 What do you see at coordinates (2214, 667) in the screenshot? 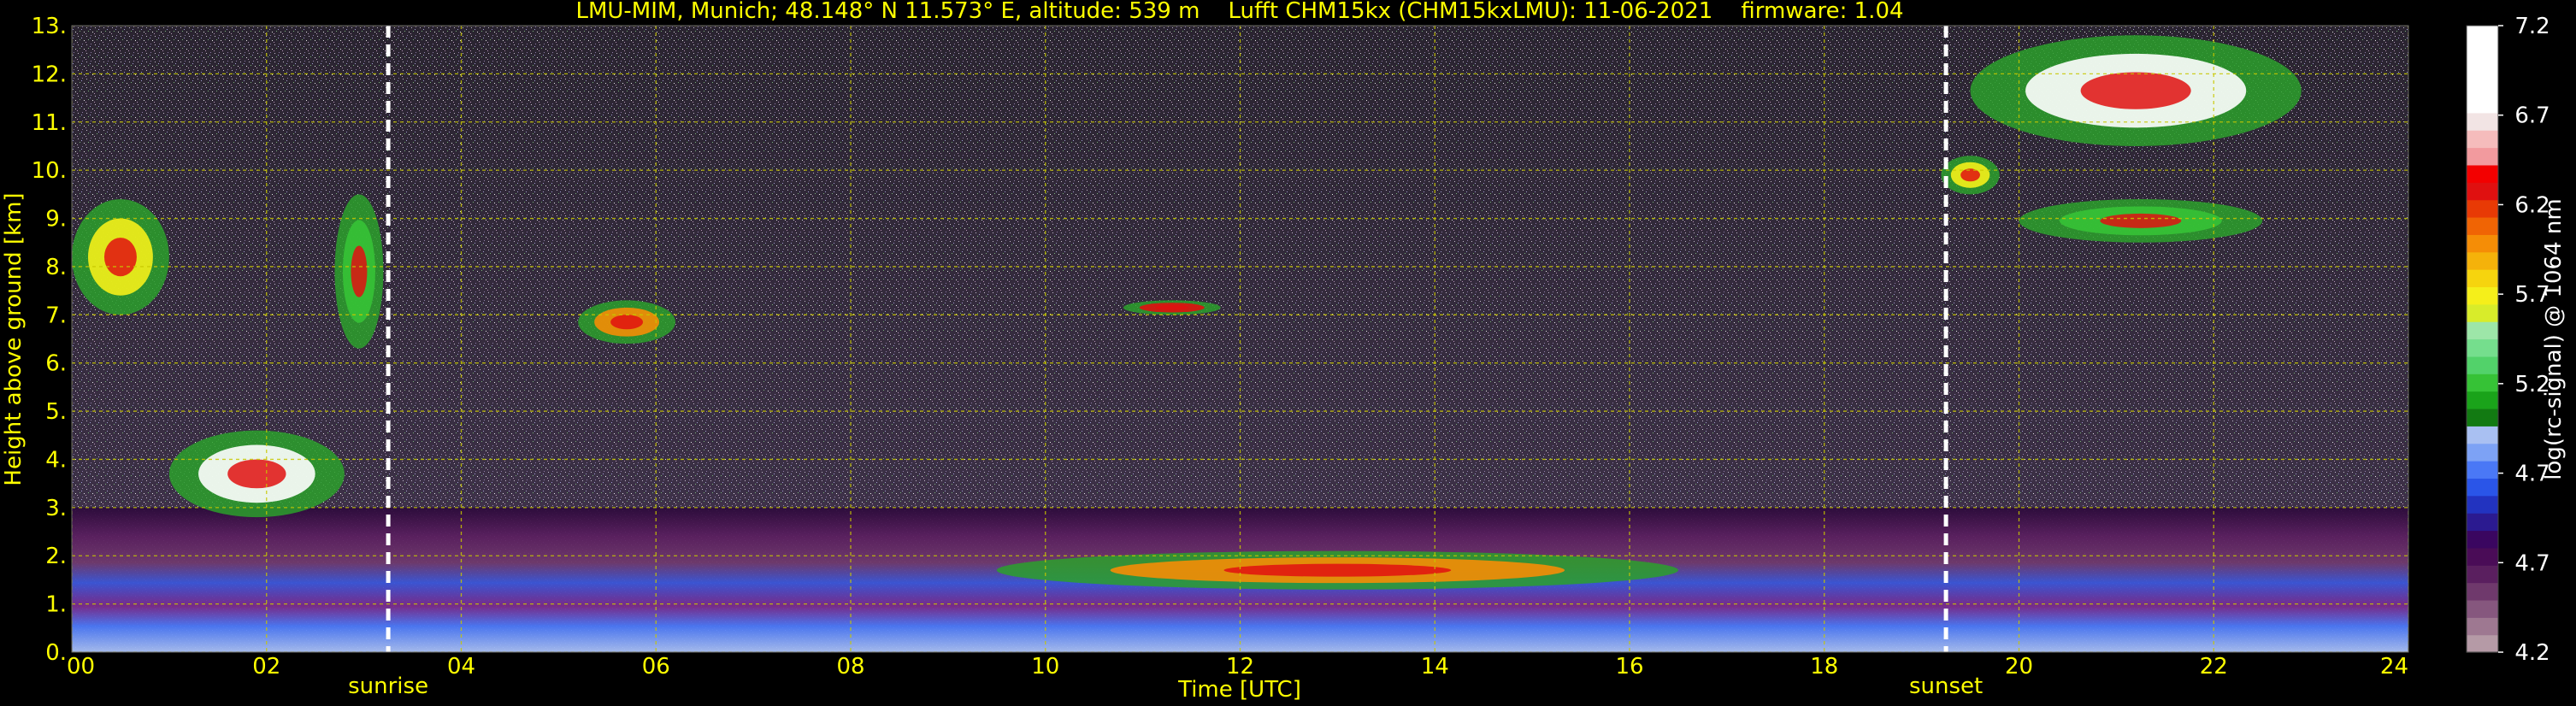
I see `x-tick-22: 22` at bounding box center [2214, 667].